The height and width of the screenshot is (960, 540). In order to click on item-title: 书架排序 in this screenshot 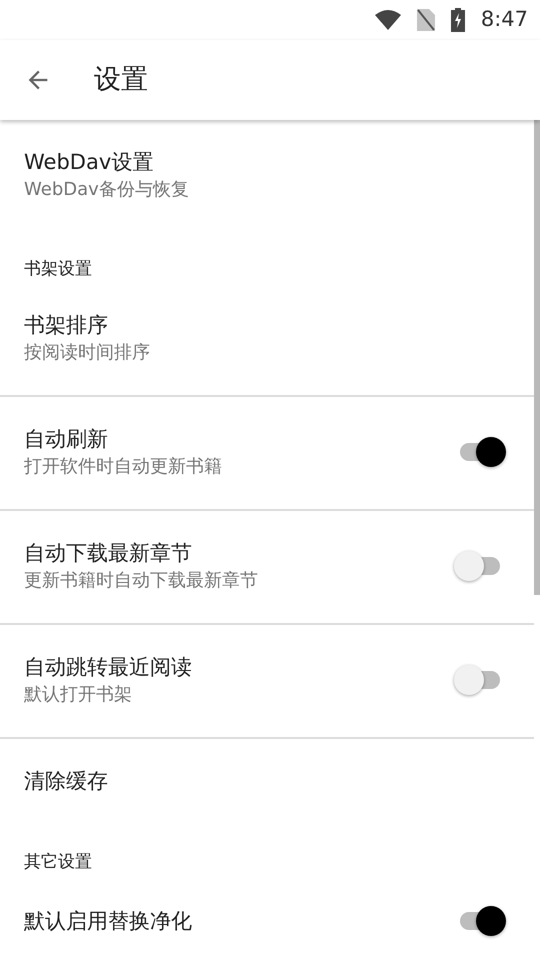, I will do `click(66, 325)`.